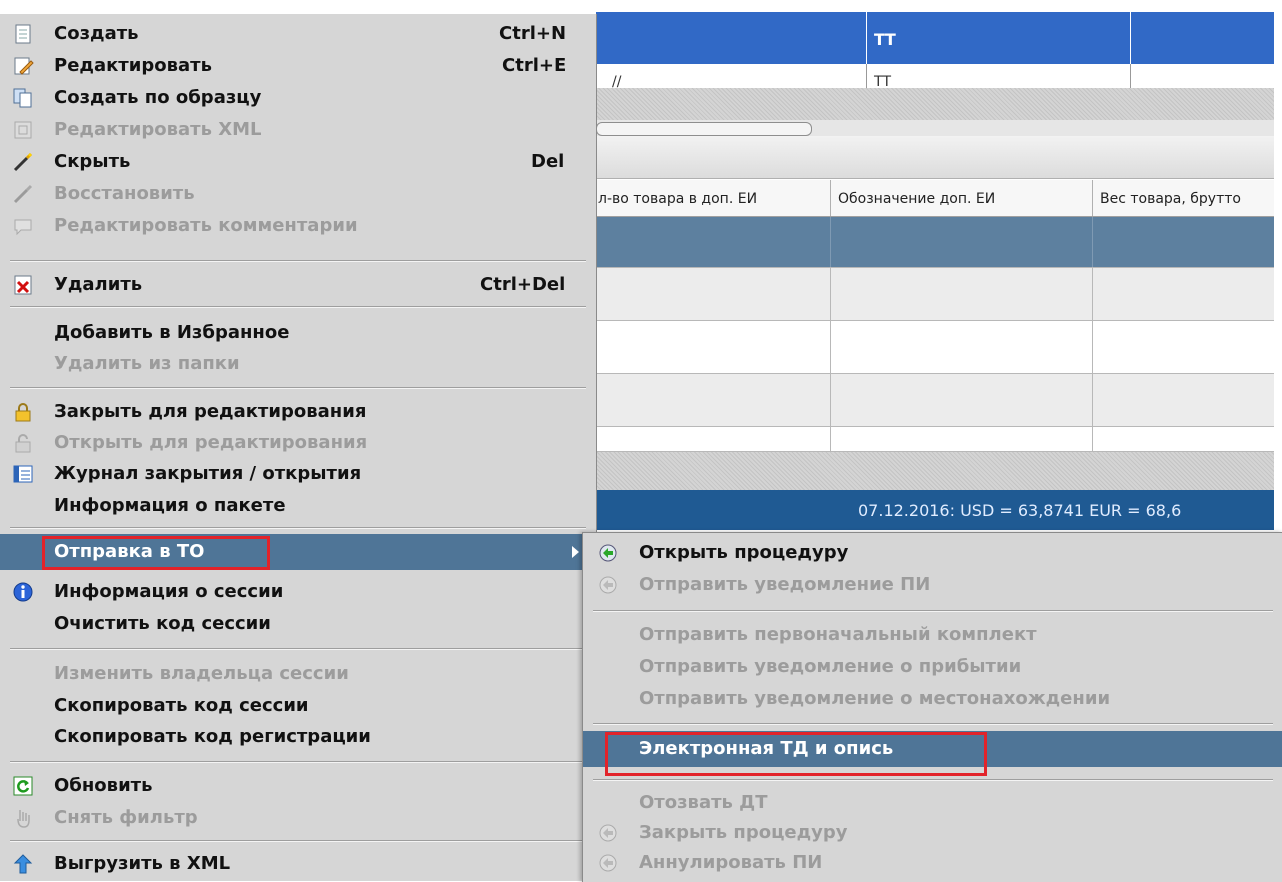 This screenshot has height=882, width=1282. What do you see at coordinates (298, 474) in the screenshot?
I see `menu-item-lock-journal: Журнал закрытия / открытия` at bounding box center [298, 474].